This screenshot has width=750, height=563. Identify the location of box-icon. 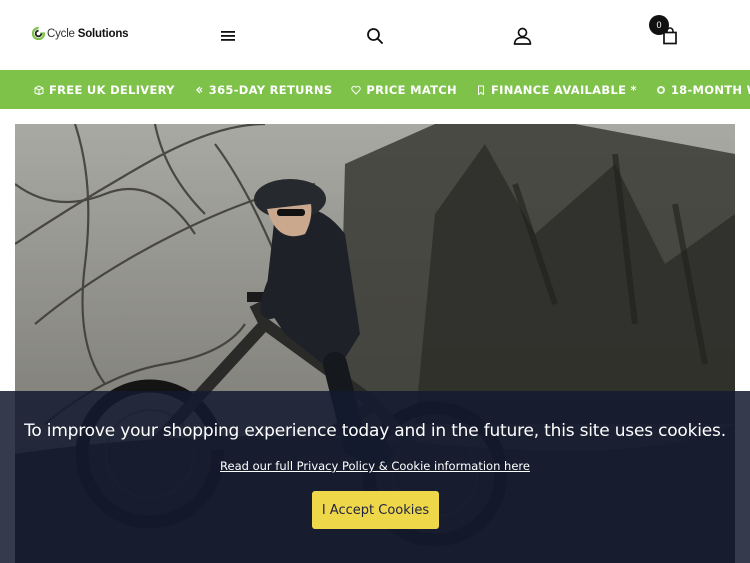
(39, 89).